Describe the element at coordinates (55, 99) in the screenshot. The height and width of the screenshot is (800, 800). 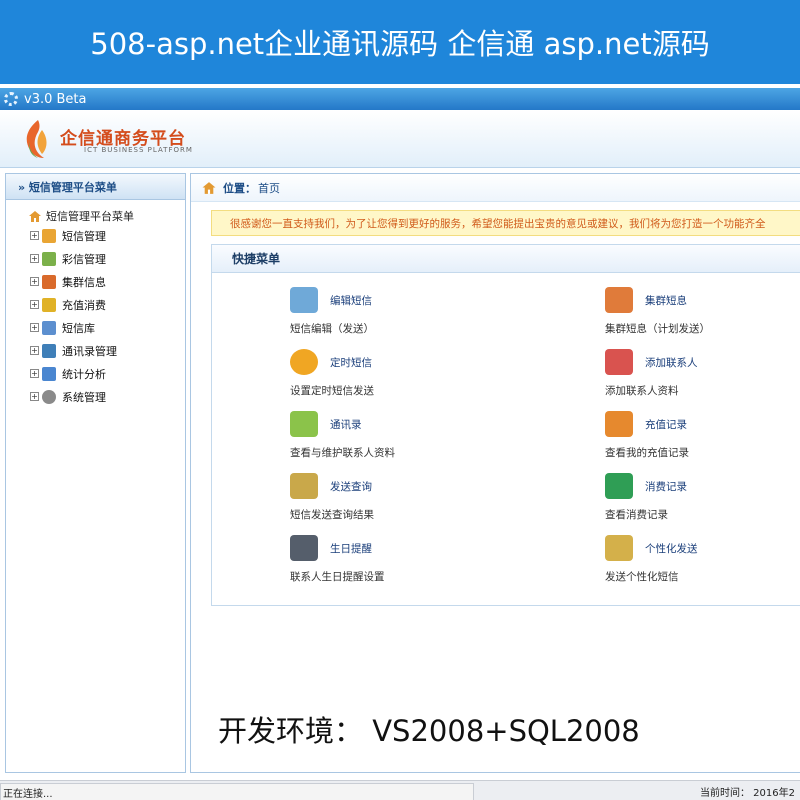
I see `app-version: v3.0 Beta` at that location.